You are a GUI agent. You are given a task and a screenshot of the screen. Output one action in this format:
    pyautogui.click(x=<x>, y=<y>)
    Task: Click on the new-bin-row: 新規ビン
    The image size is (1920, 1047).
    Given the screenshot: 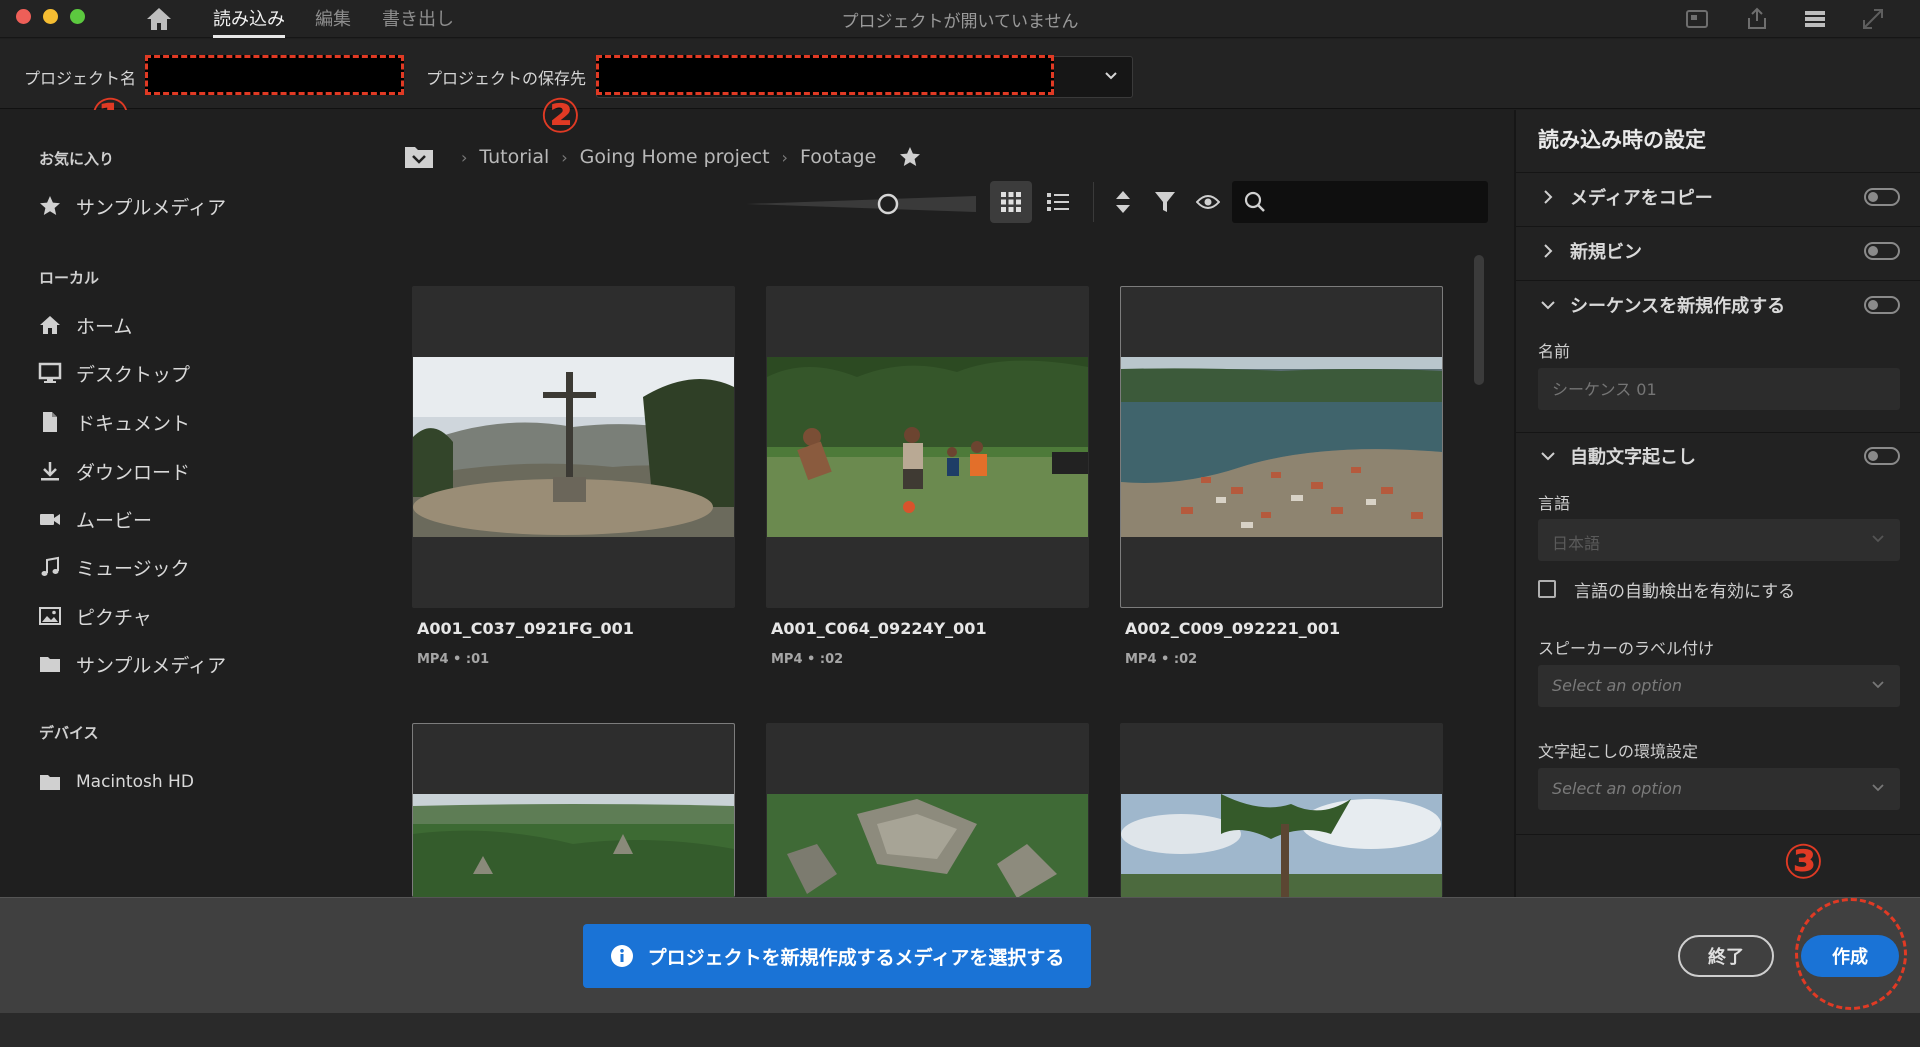 What is the action you would take?
    pyautogui.click(x=1719, y=251)
    